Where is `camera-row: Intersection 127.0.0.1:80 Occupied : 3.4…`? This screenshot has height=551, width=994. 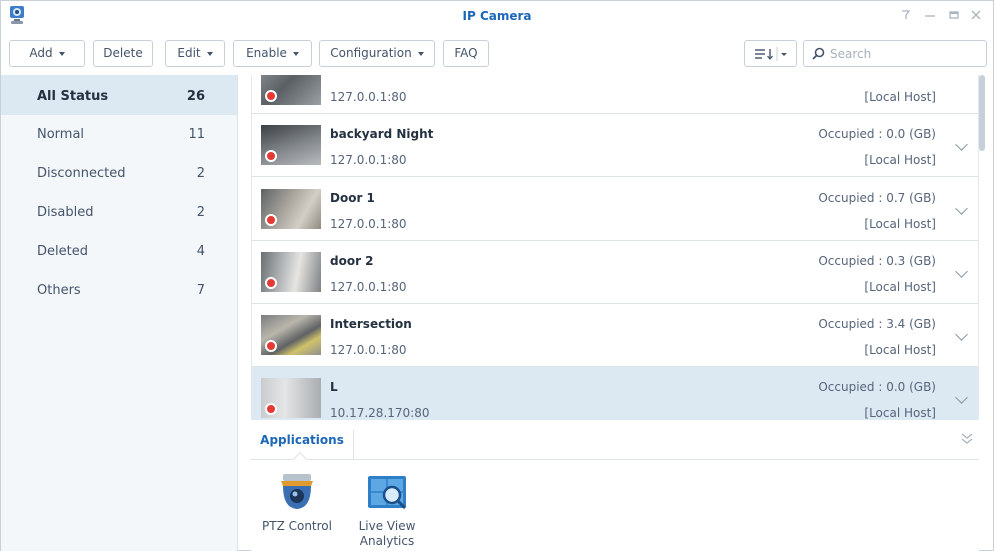 camera-row: Intersection 127.0.0.1:80 Occupied : 3.4… is located at coordinates (615, 335).